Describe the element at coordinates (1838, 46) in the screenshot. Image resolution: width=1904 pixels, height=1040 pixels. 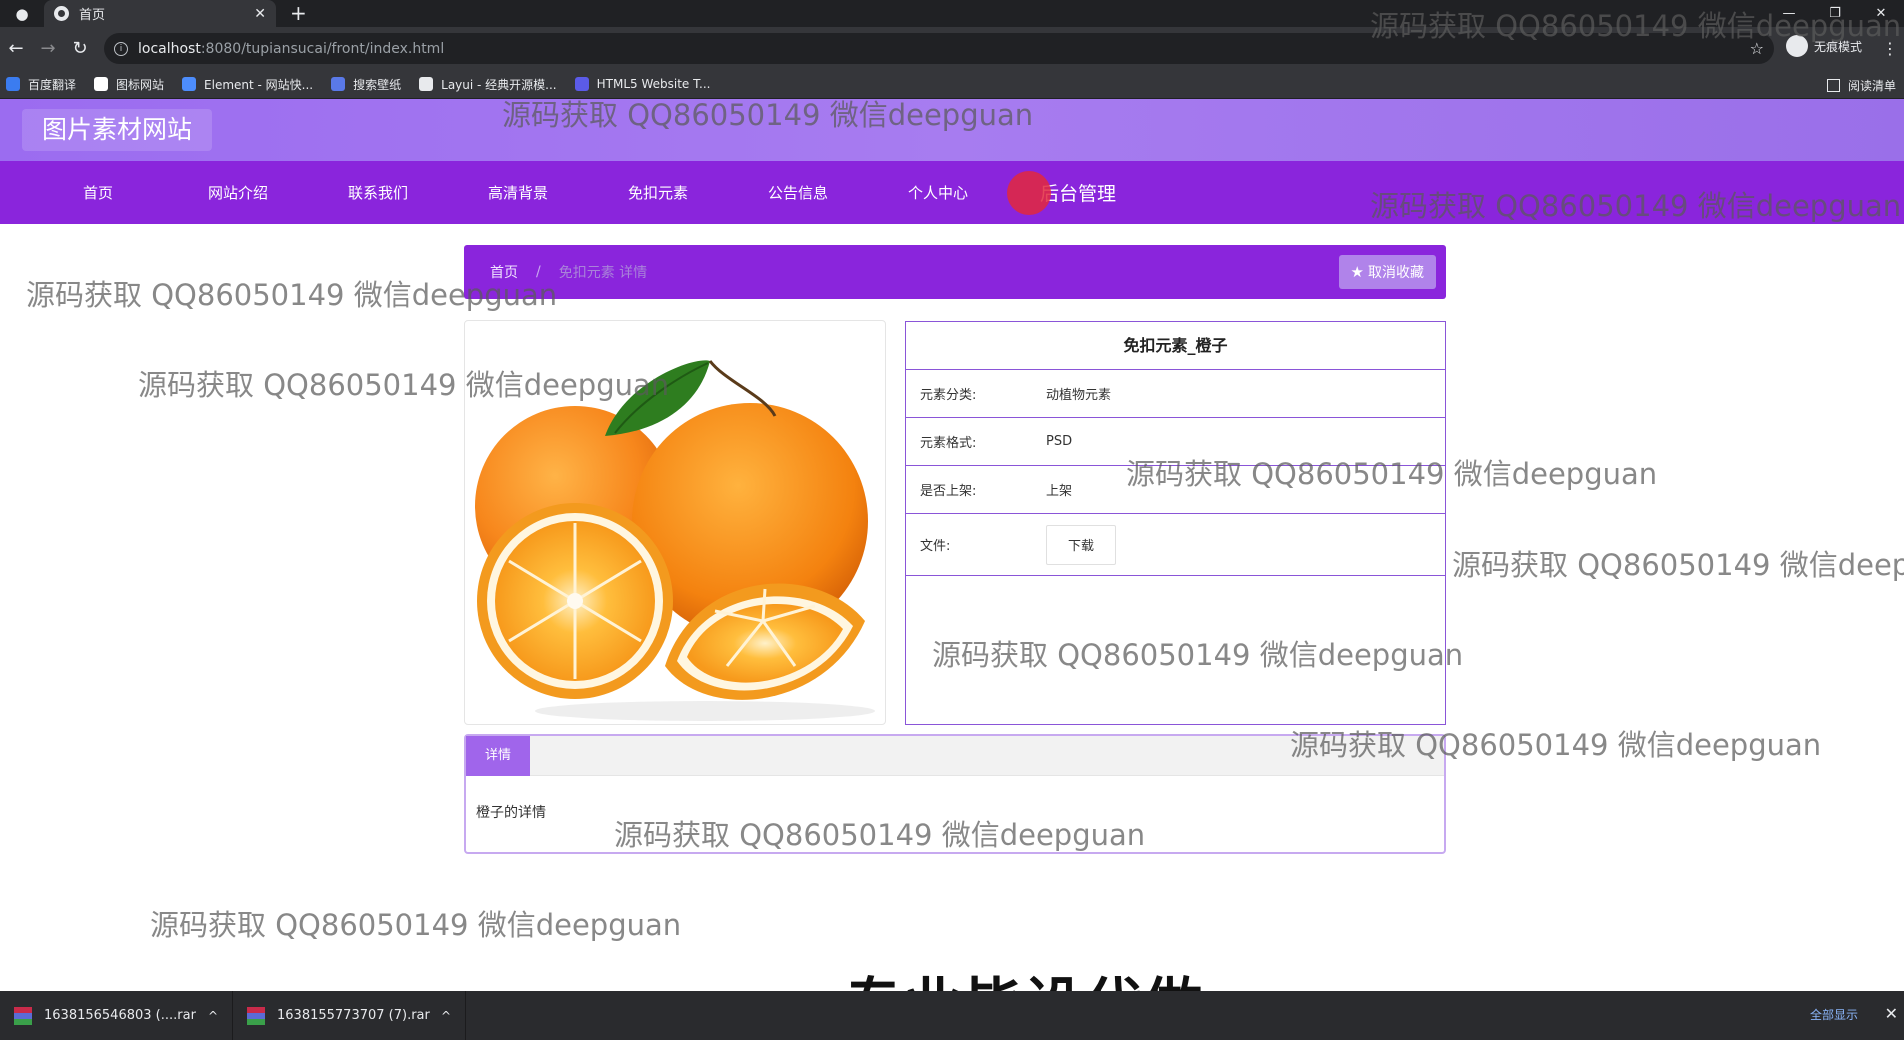
I see `incognito-label: 无痕模式` at that location.